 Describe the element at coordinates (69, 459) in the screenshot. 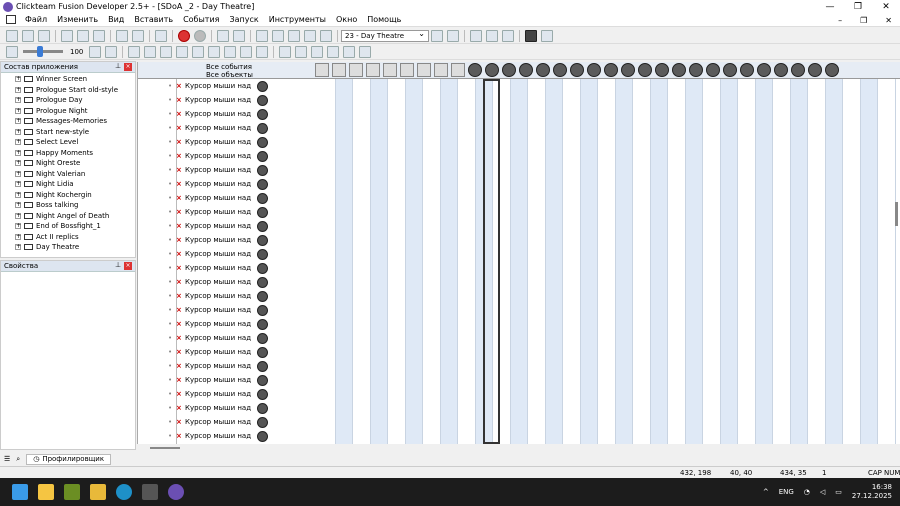

I see `tab-profiler: ◷ Профилировщик` at that location.